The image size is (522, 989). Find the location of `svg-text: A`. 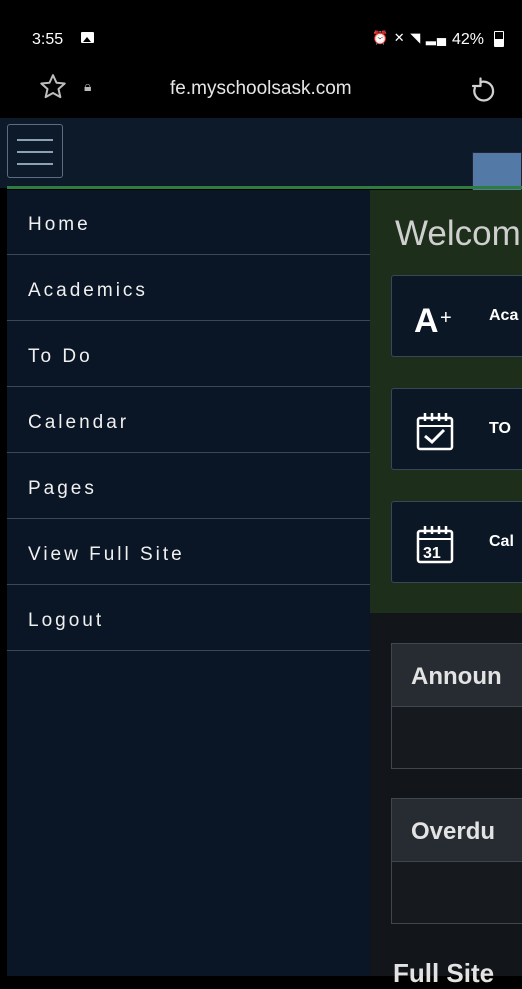

svg-text: A is located at coordinates (426, 321).